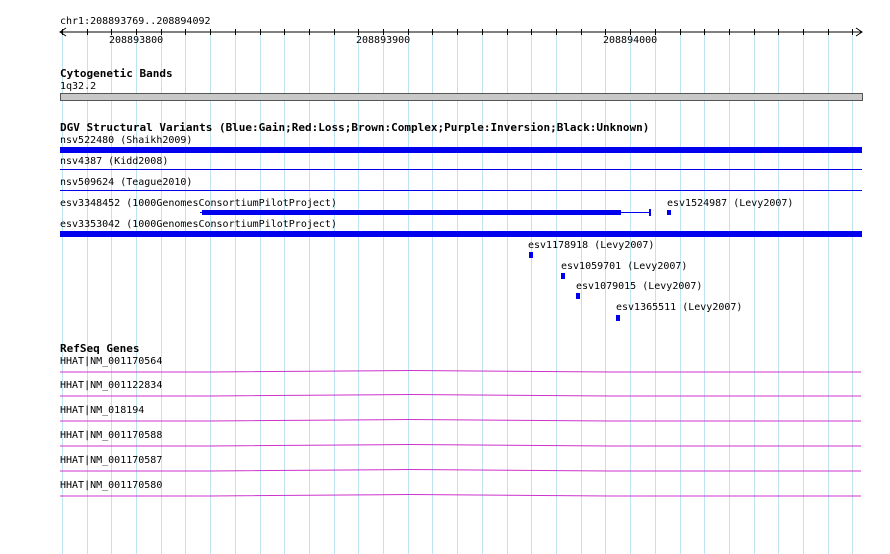  What do you see at coordinates (126, 182) in the screenshot?
I see `feature-label: nsv509624 (Teague2010)` at bounding box center [126, 182].